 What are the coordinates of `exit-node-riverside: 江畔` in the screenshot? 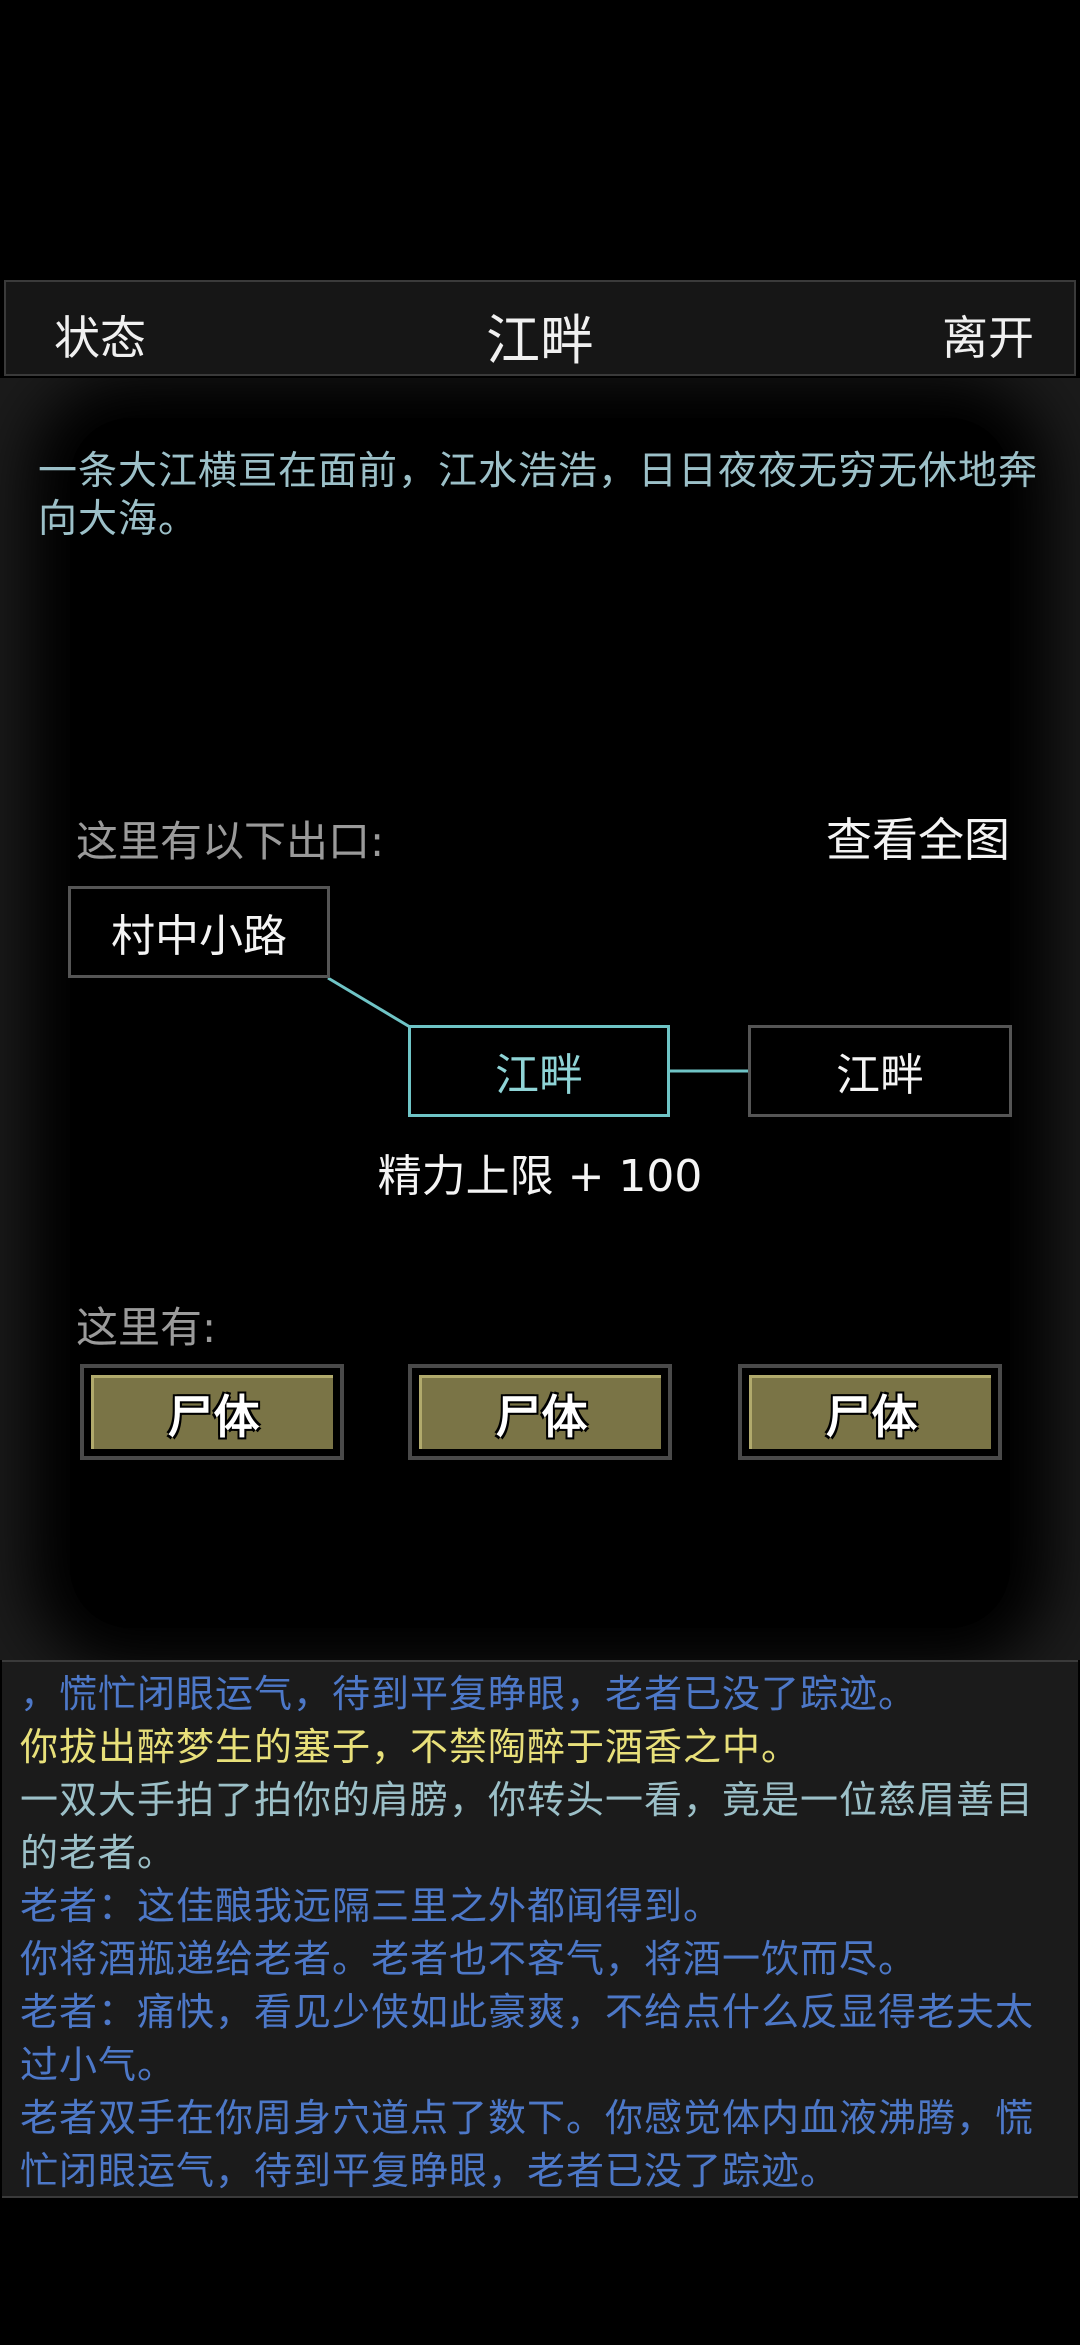 It's located at (880, 1071).